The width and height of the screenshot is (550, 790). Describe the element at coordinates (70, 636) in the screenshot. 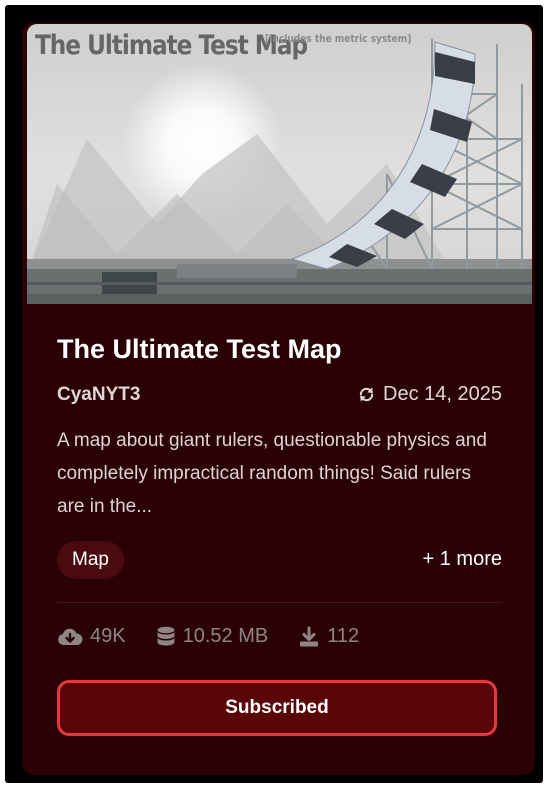

I see `cloud-download-icon` at that location.